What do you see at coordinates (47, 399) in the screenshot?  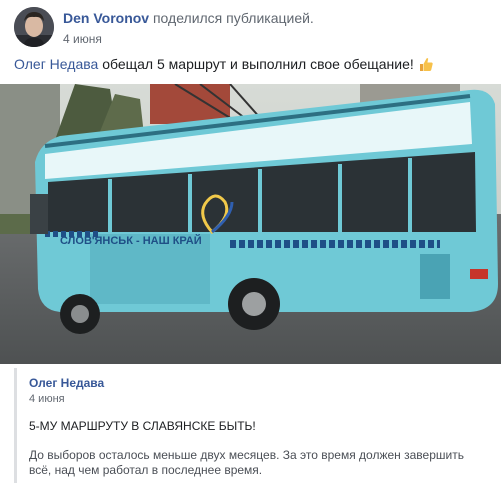 I see `shared-timestamp: 4 июня` at bounding box center [47, 399].